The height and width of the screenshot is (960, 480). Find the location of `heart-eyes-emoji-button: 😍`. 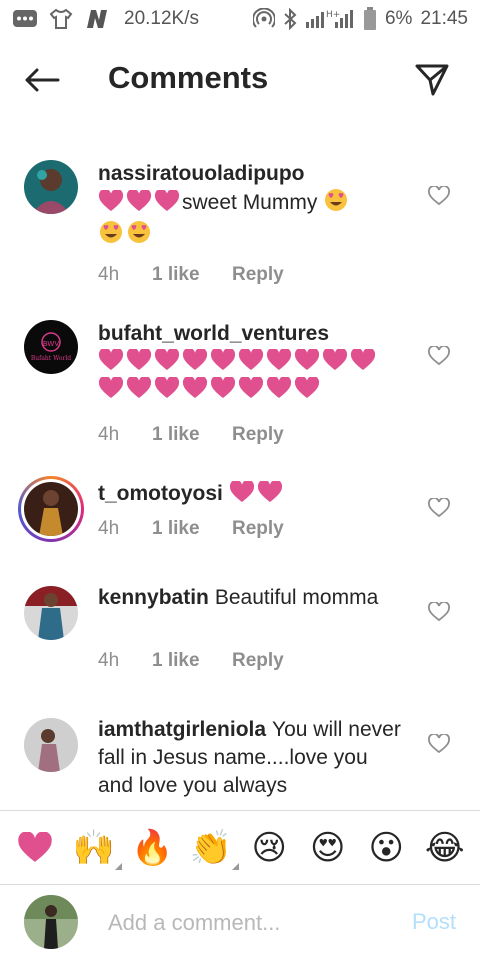

heart-eyes-emoji-button: 😍 is located at coordinates (328, 848).